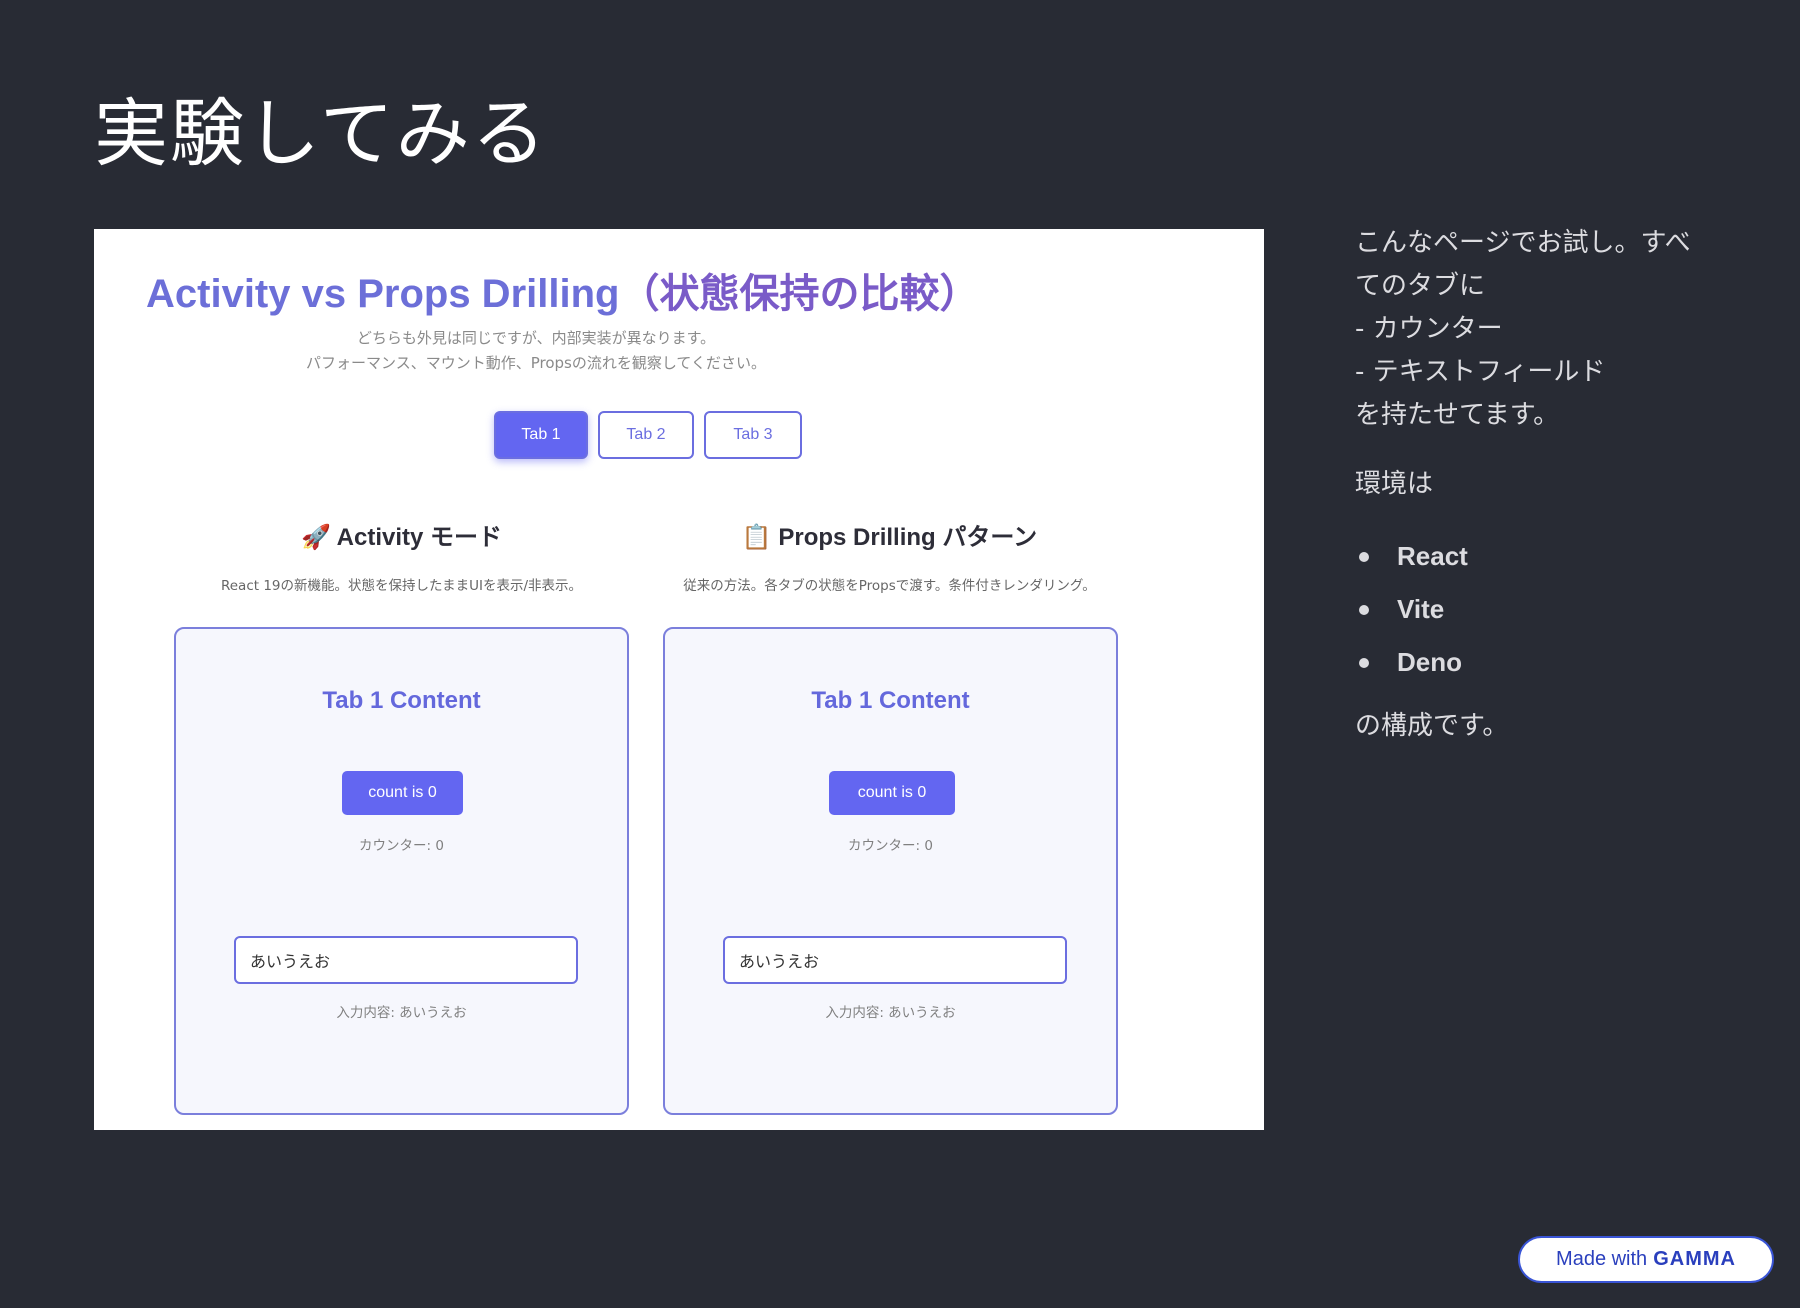 Image resolution: width=1800 pixels, height=1308 pixels. I want to click on activity-counter-label: カウンター: 0, so click(401, 846).